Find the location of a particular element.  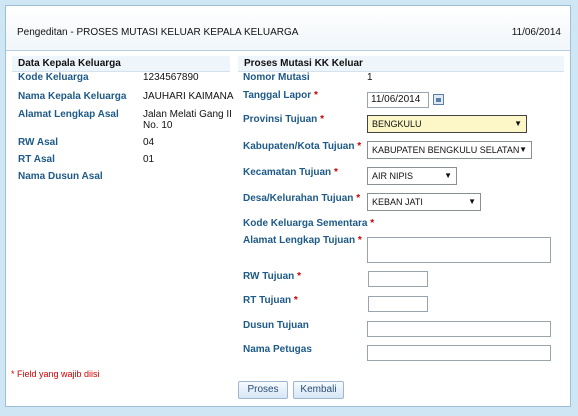

provinsi-select: BENGKULU ▼ is located at coordinates (447, 124).